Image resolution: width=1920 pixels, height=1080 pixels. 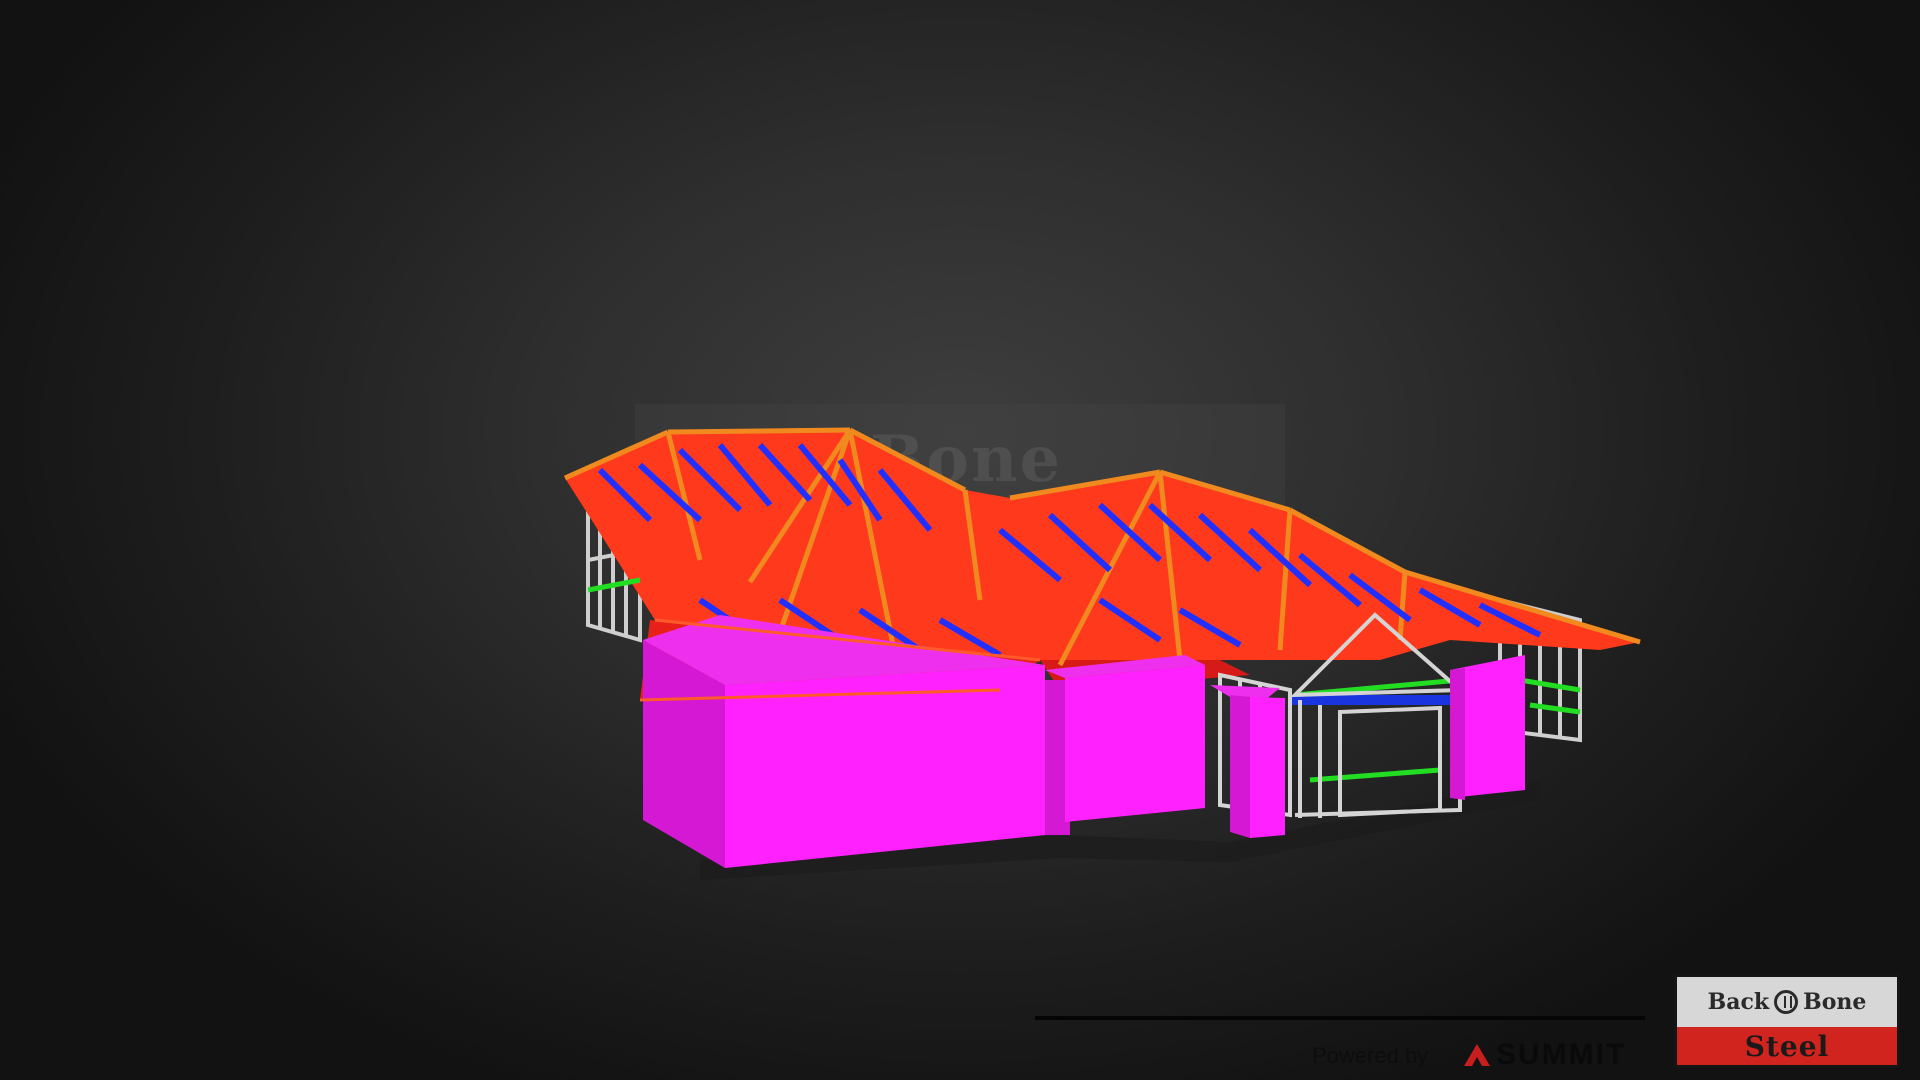 What do you see at coordinates (1375, 700) in the screenshot?
I see `front-lintel` at bounding box center [1375, 700].